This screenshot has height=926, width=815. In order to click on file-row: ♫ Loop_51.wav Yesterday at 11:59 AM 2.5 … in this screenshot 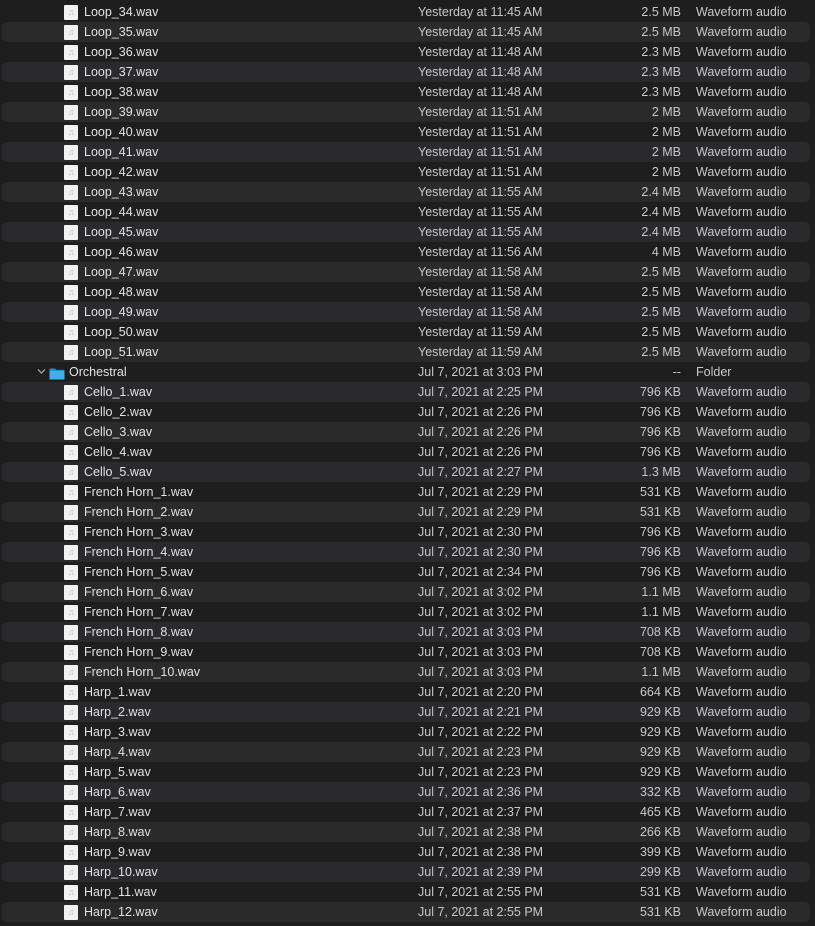, I will do `click(406, 352)`.